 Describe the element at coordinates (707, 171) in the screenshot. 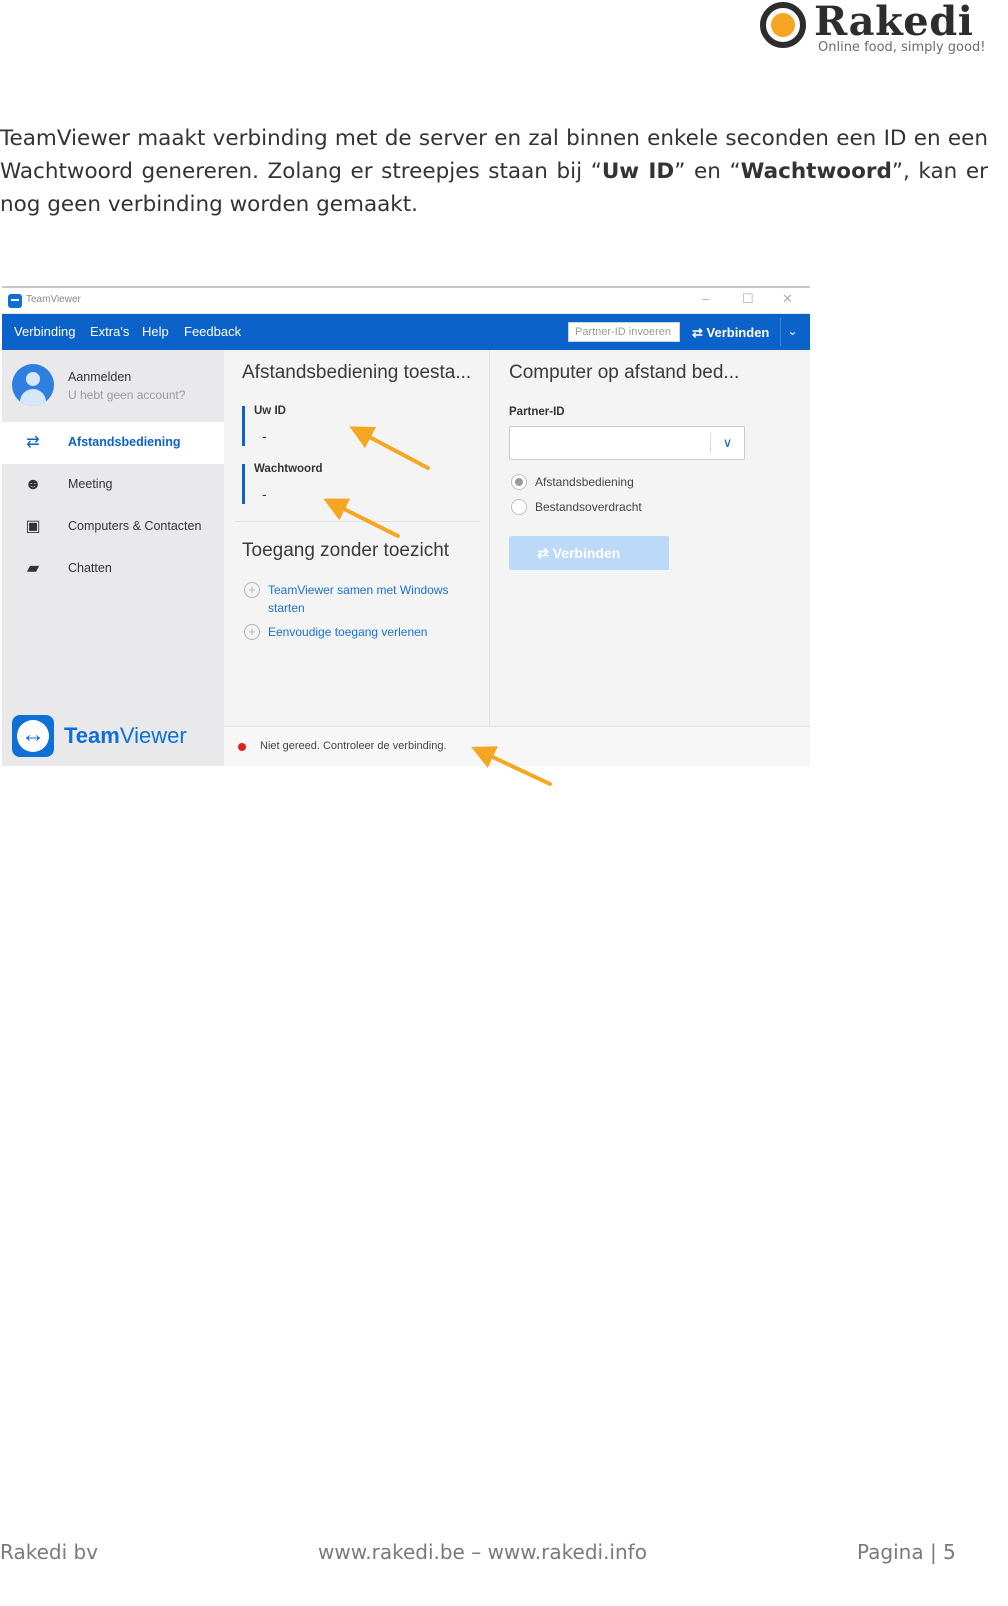

I see `intro-text-2: ” en “` at that location.